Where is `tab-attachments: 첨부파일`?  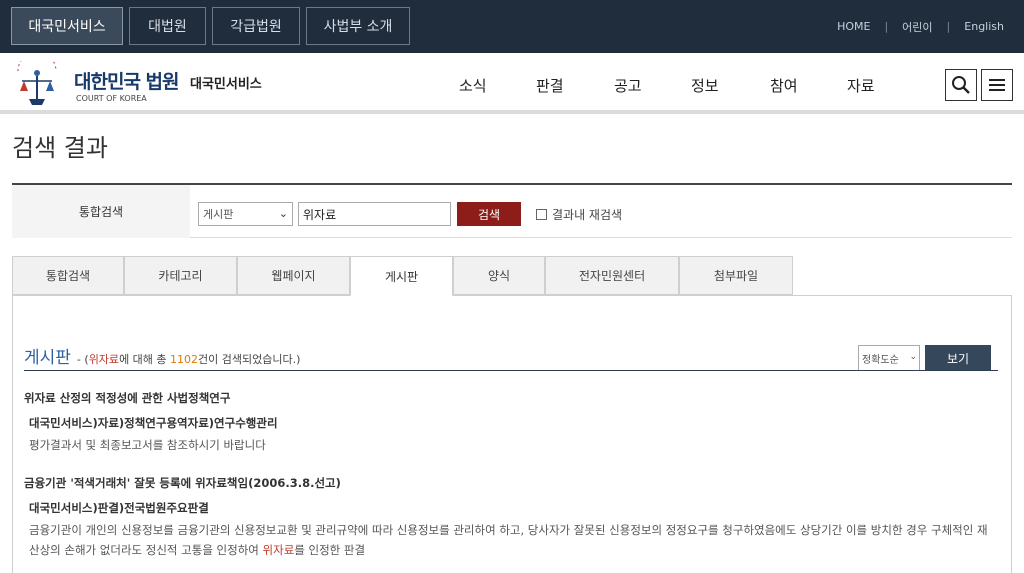 tab-attachments: 첨부파일 is located at coordinates (736, 275).